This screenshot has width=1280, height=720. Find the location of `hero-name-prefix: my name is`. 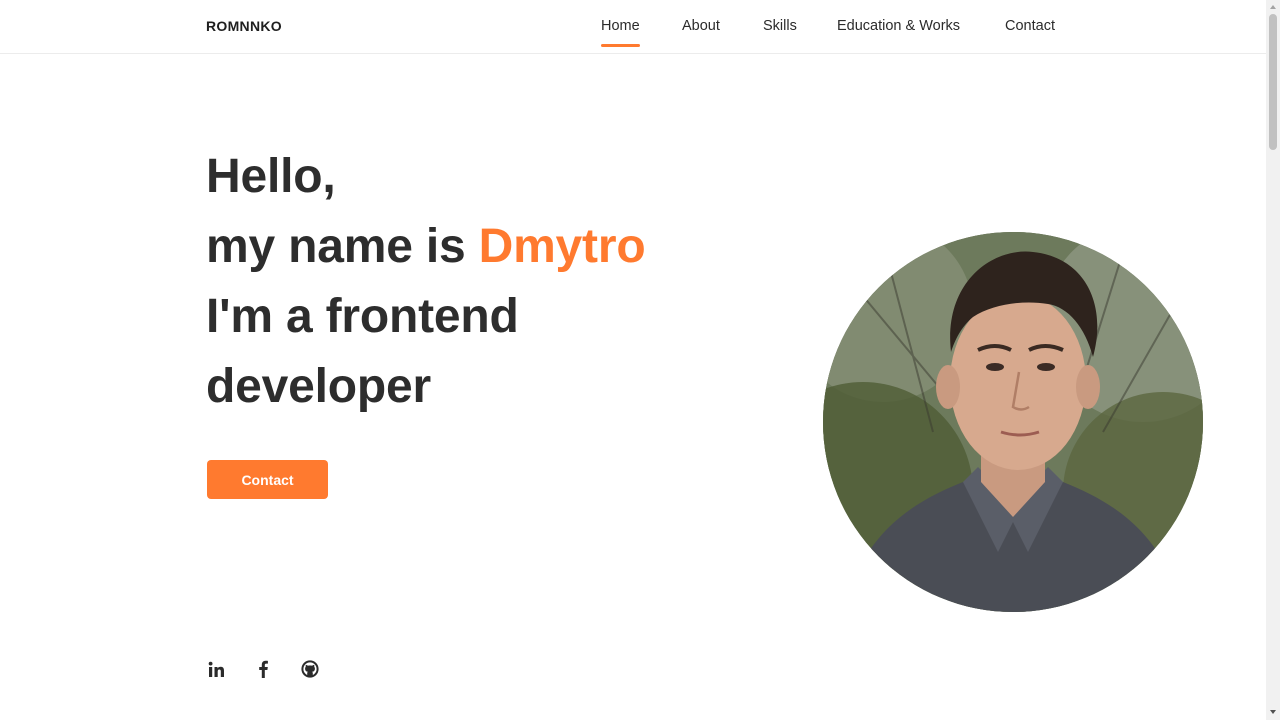

hero-name-prefix: my name is is located at coordinates (342, 246).